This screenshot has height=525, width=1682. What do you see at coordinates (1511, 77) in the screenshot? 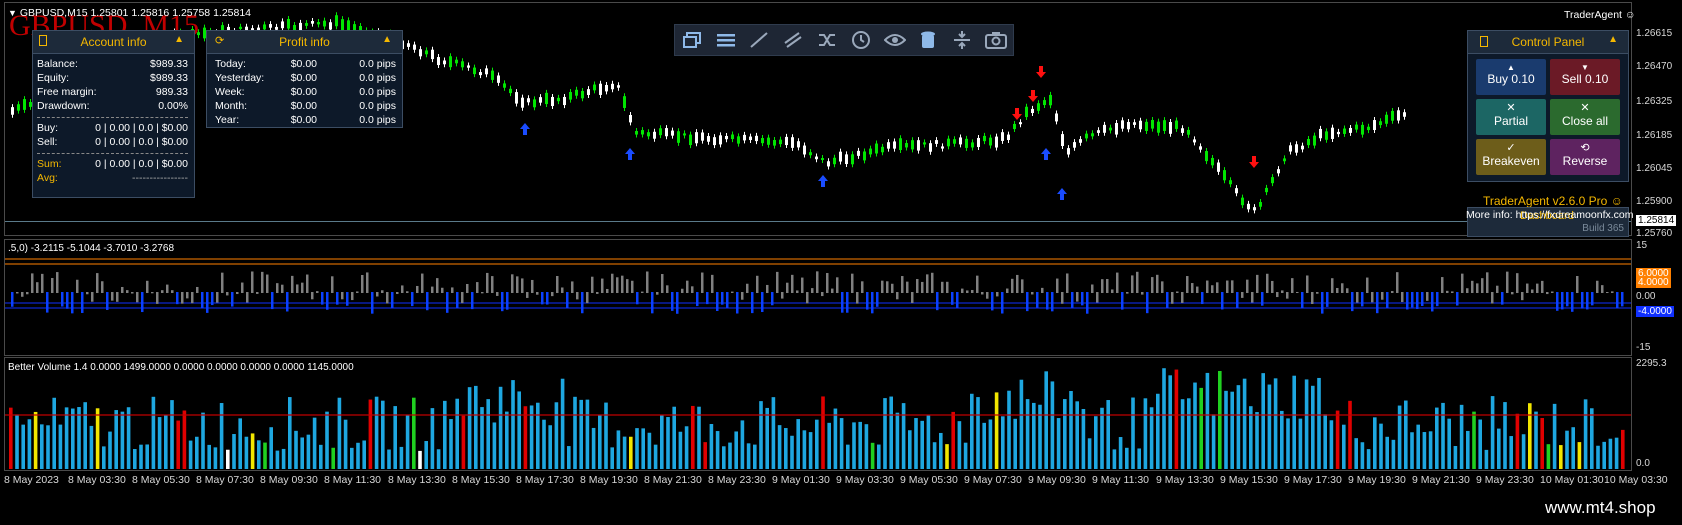
I see `buy-button: ▲ Buy 0.10` at bounding box center [1511, 77].